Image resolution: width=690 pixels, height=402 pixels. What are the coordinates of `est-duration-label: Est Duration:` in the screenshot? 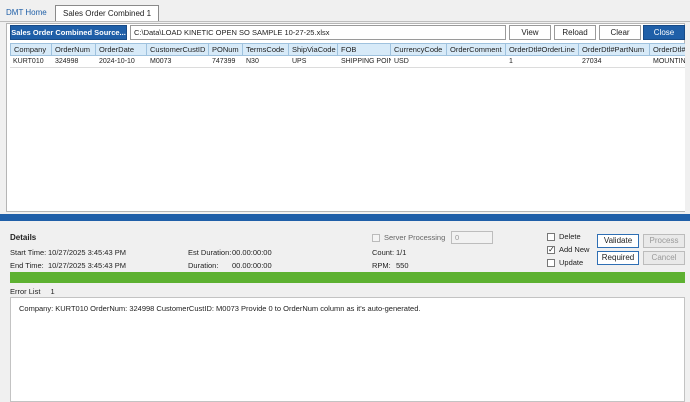 It's located at (210, 252).